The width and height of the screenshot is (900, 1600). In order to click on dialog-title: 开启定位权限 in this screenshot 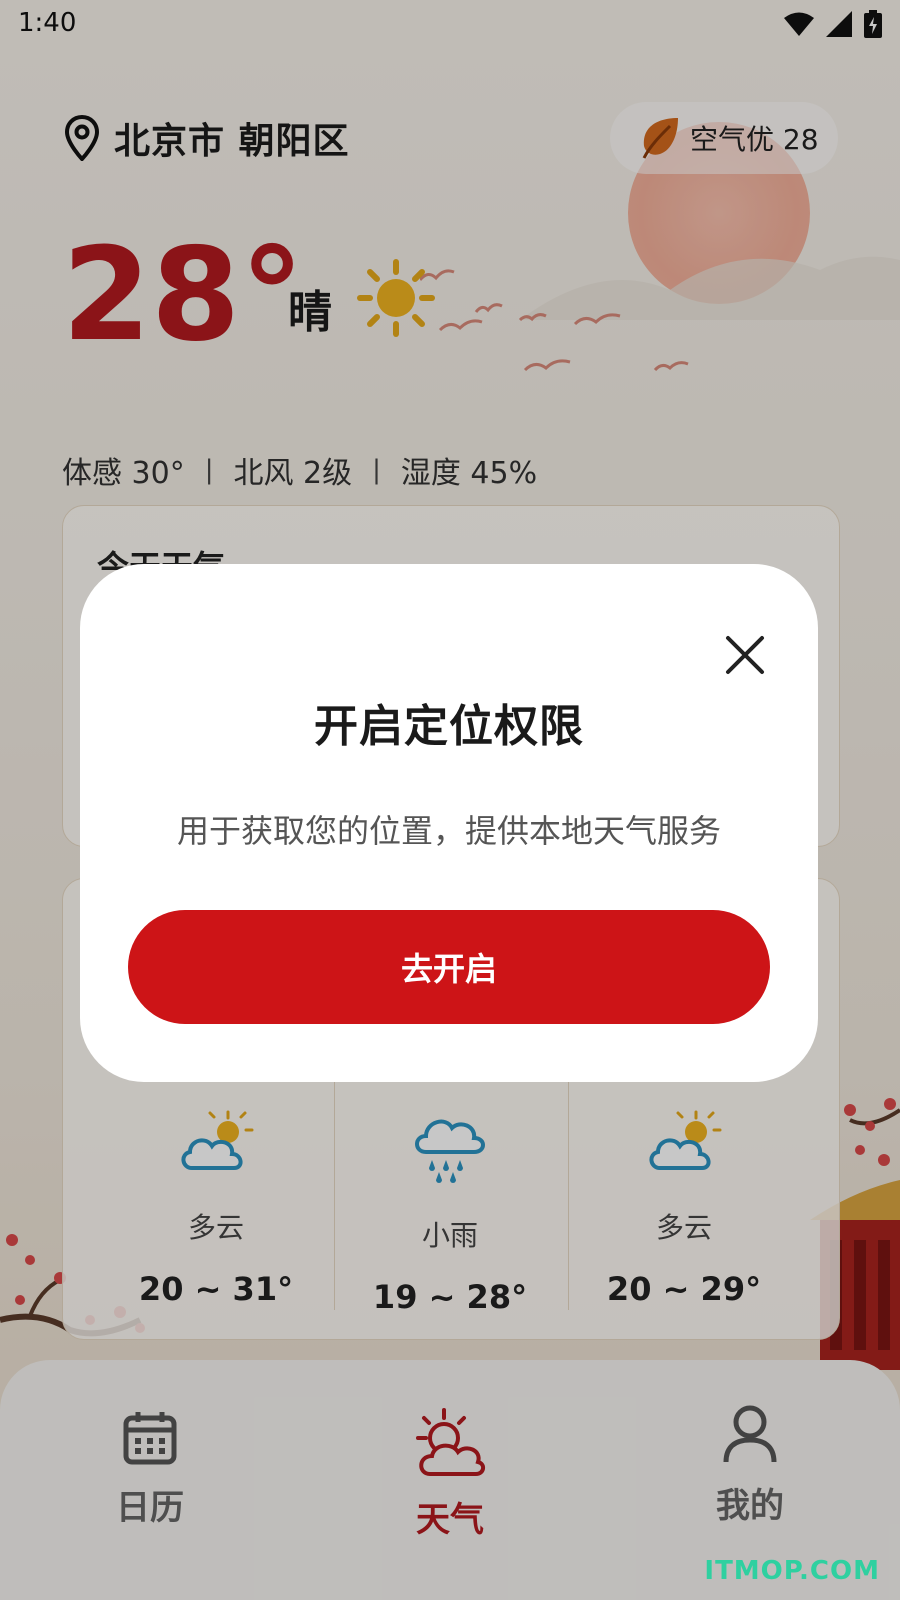, I will do `click(449, 726)`.